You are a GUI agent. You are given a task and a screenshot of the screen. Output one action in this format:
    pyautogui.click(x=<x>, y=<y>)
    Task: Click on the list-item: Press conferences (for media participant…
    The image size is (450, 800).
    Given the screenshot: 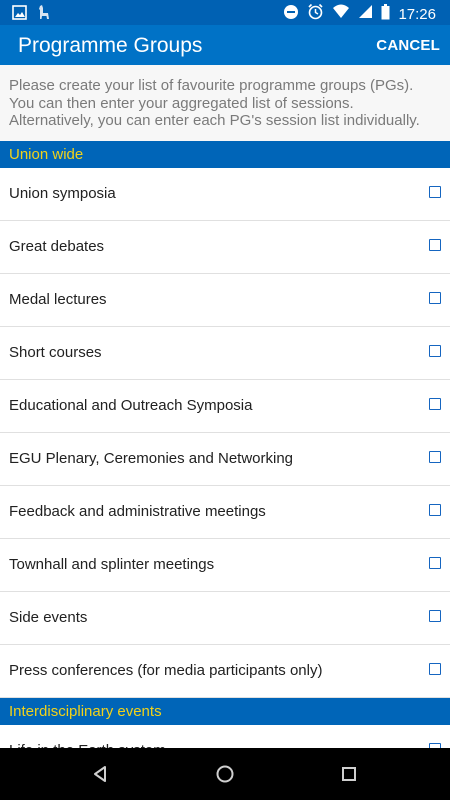 What is the action you would take?
    pyautogui.click(x=225, y=671)
    